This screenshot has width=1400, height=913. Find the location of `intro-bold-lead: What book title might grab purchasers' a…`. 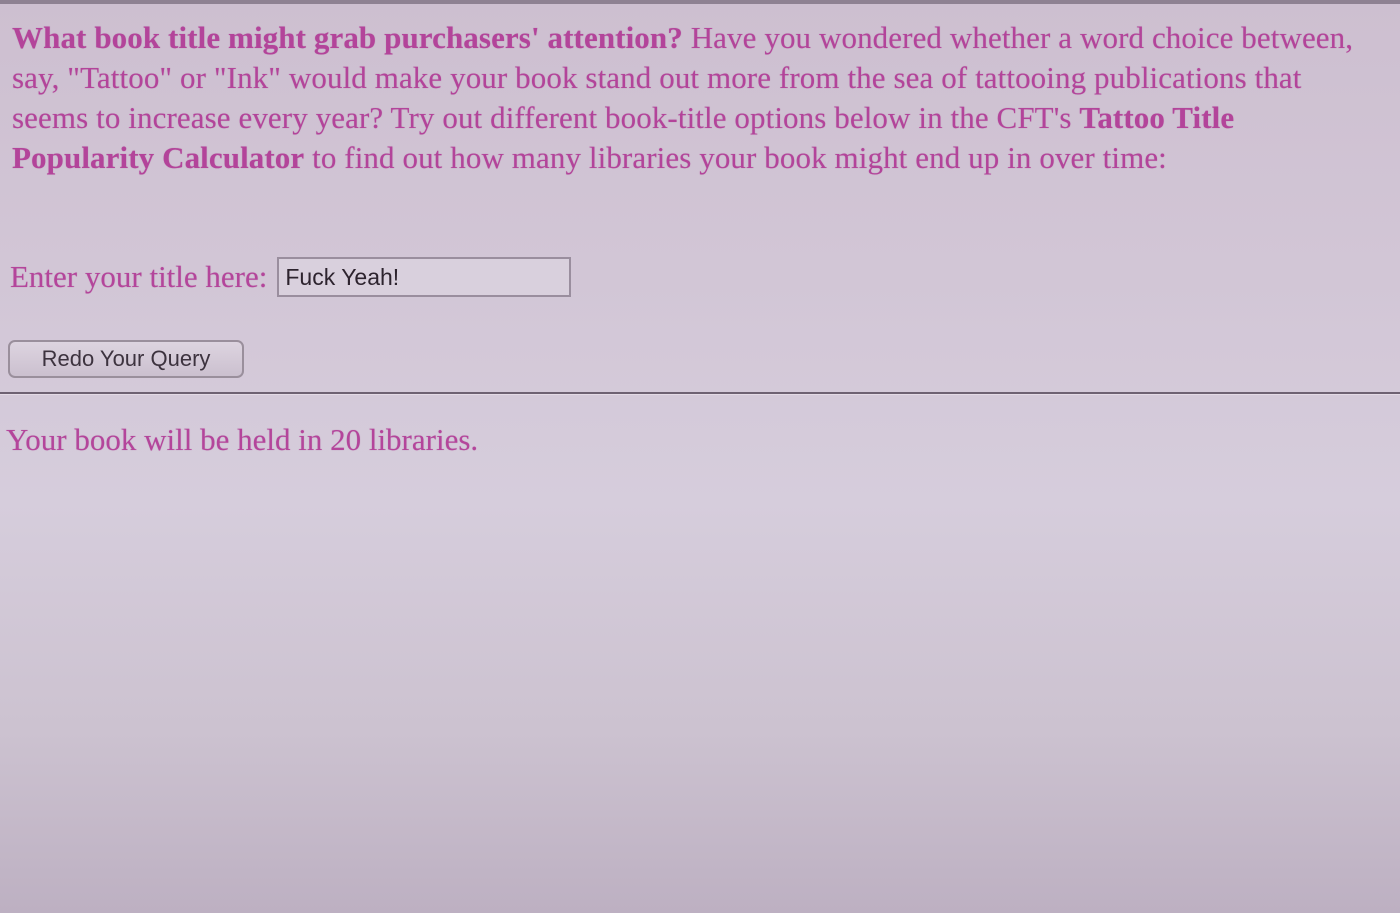

intro-bold-lead: What book title might grab purchasers' a… is located at coordinates (347, 37).